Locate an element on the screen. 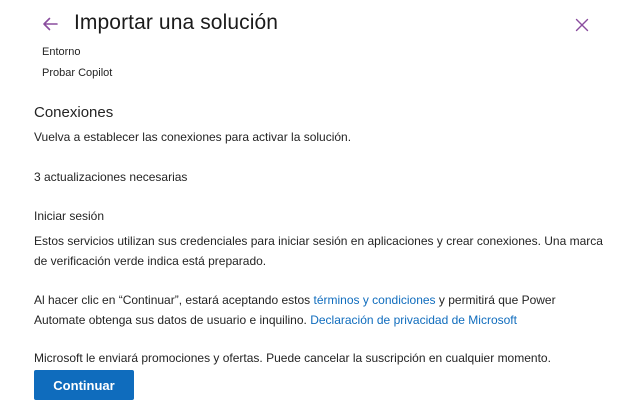  back-button is located at coordinates (50, 24).